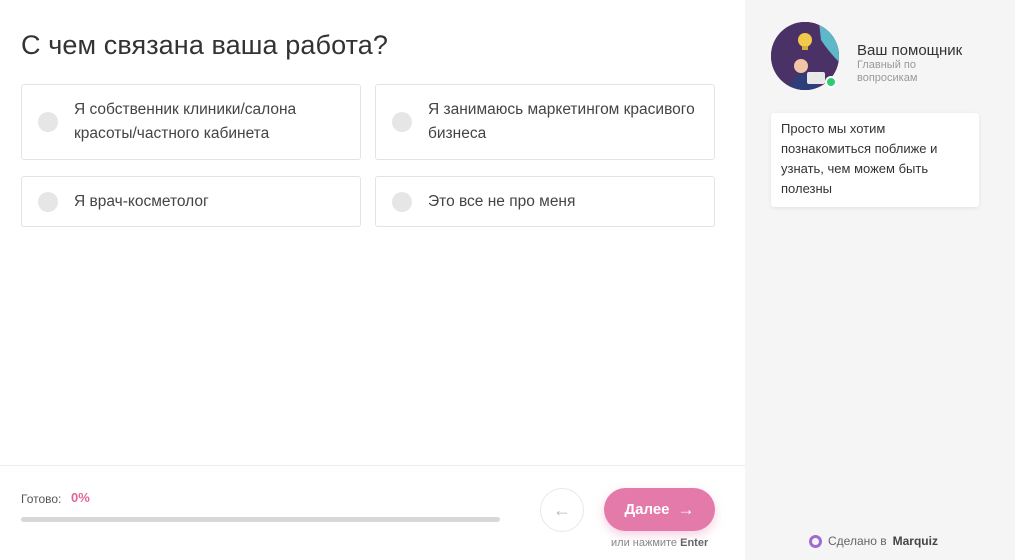 The height and width of the screenshot is (560, 1015). I want to click on progress-bar, so click(260, 519).